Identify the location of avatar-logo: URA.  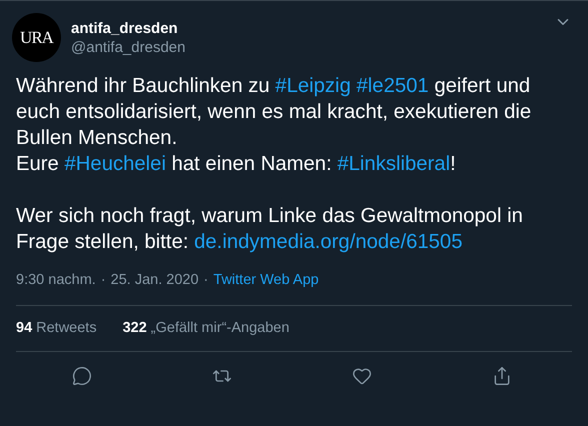
(36, 37).